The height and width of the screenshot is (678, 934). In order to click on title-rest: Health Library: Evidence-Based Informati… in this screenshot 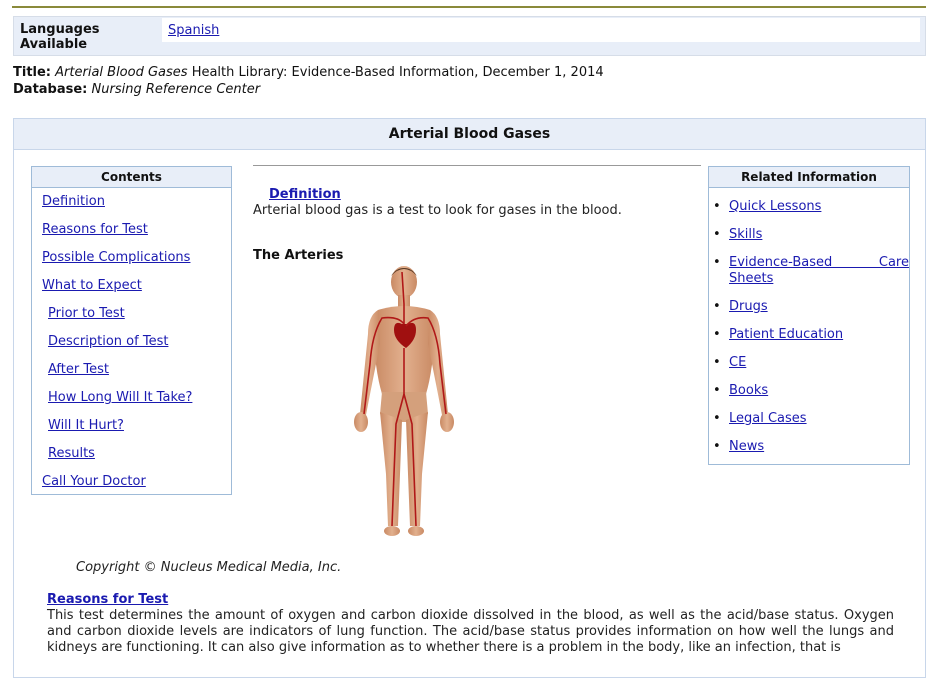, I will do `click(395, 72)`.